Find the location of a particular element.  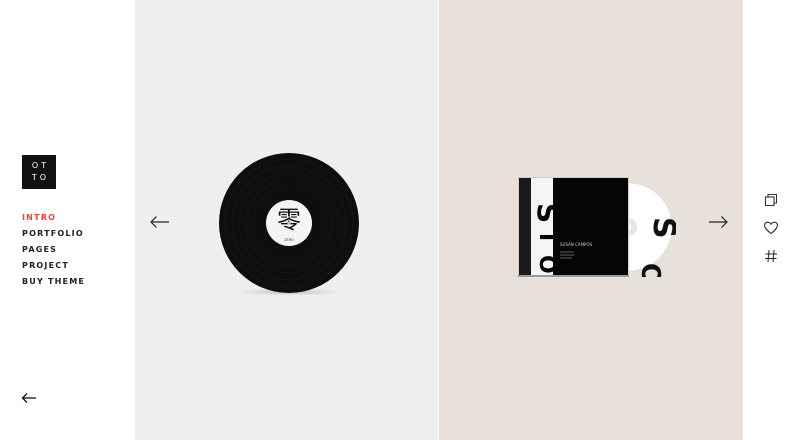

nav-item-portfolio: PORTFOLIO is located at coordinates (53, 236).